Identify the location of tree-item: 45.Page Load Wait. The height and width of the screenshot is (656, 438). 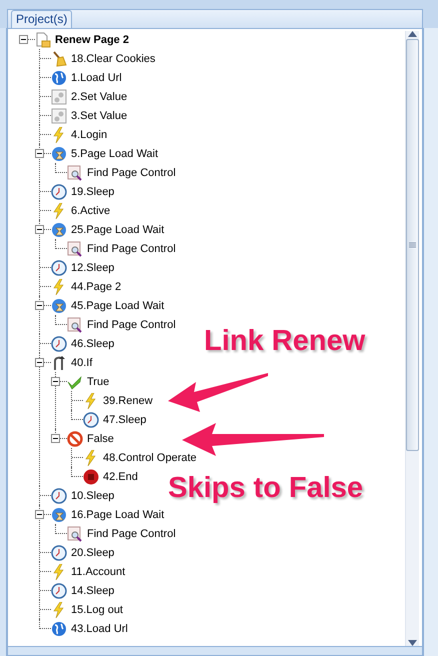
(117, 306).